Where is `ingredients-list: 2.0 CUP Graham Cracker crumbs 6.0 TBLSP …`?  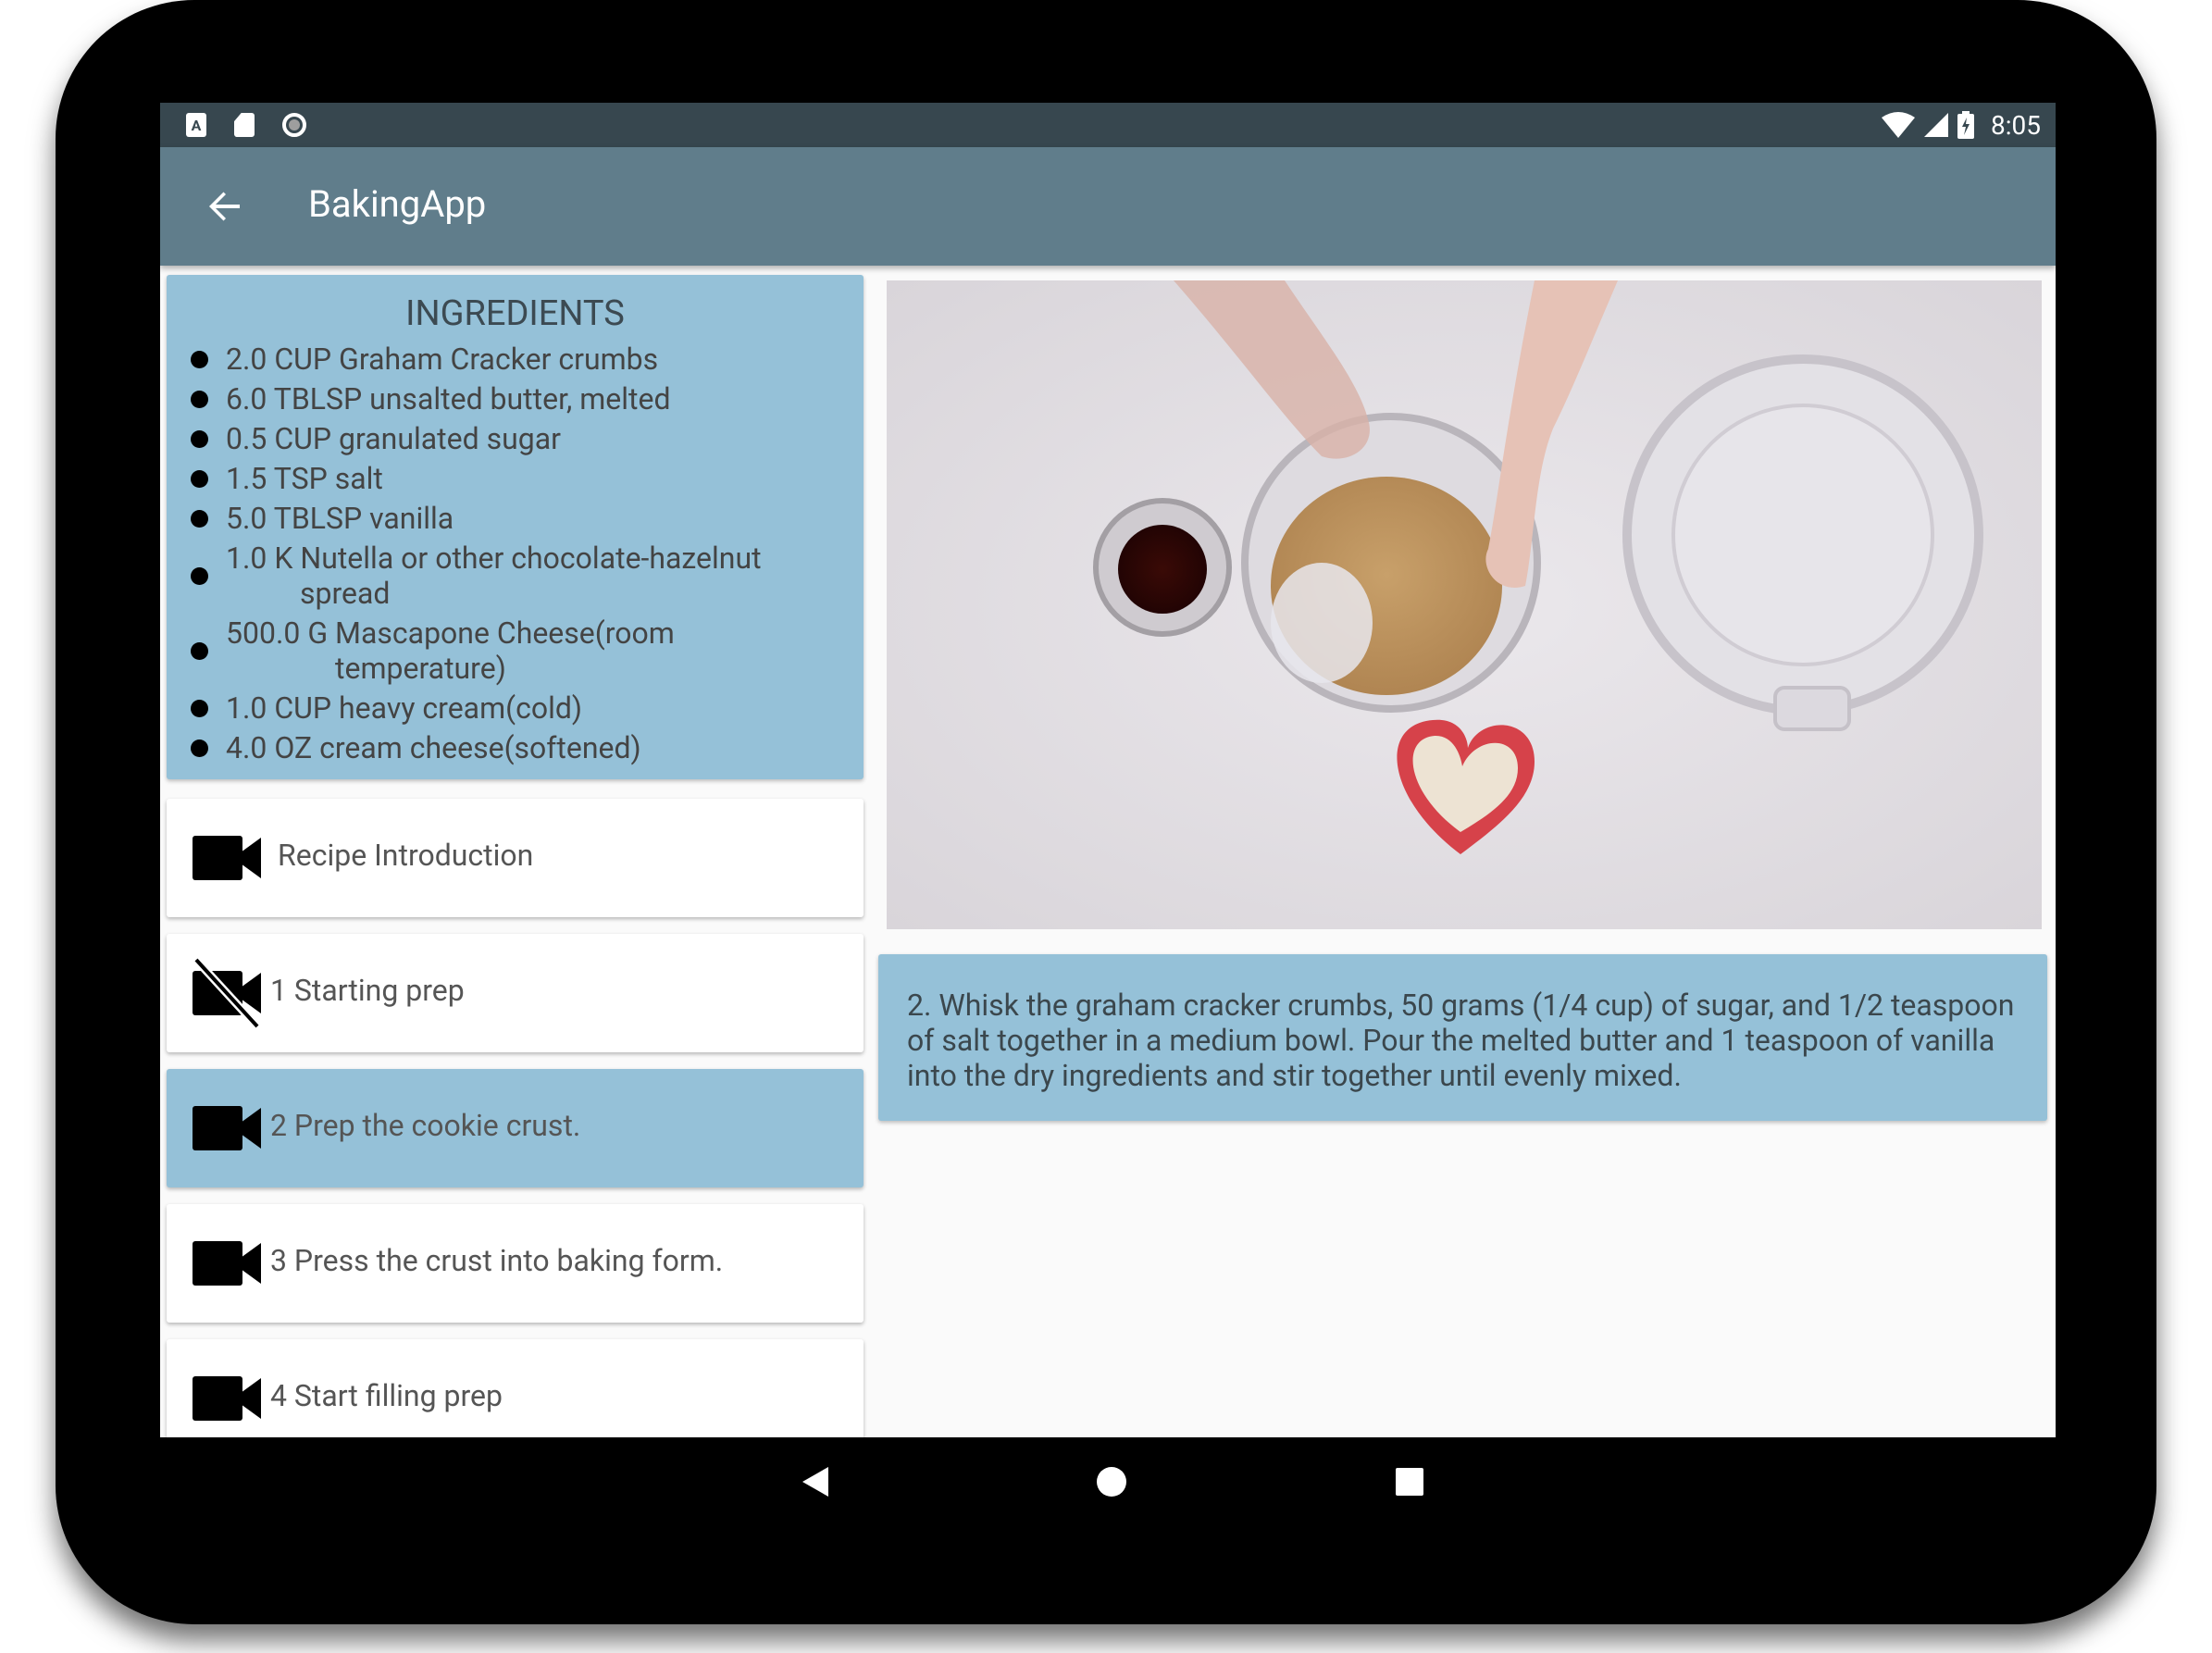
ingredients-list: 2.0 CUP Graham Cracker crumbs 6.0 TBLSP … is located at coordinates (515, 556).